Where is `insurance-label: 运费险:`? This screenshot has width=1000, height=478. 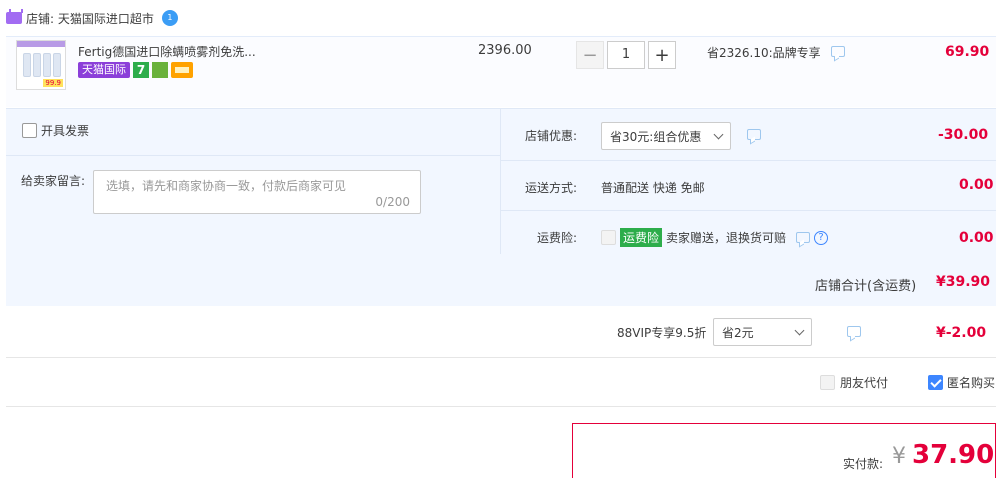
insurance-label: 运费险: is located at coordinates (557, 238).